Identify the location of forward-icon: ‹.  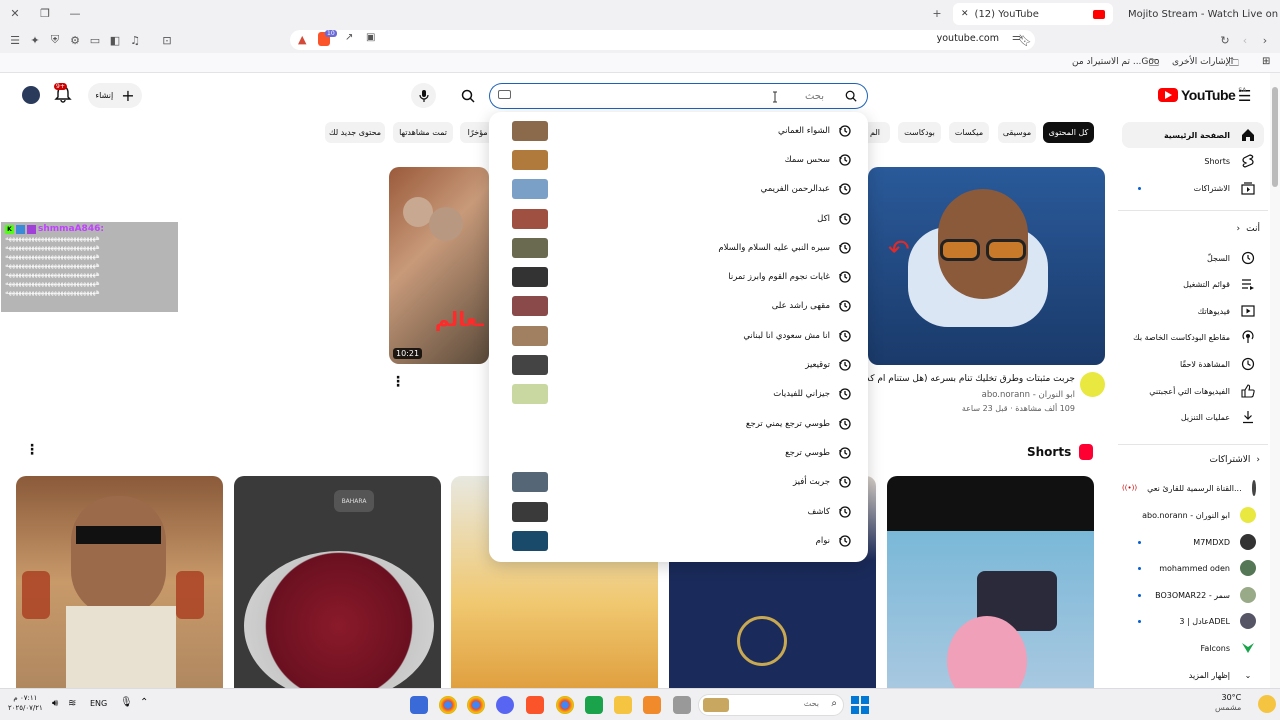
(1245, 40).